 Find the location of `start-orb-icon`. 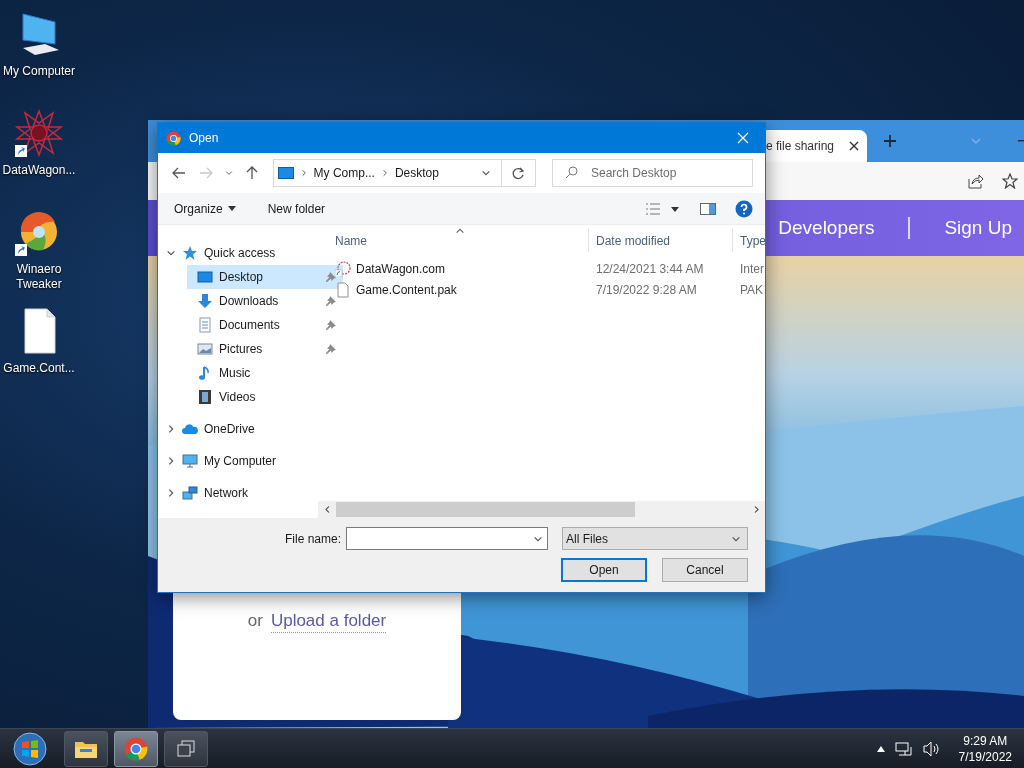

start-orb-icon is located at coordinates (30, 748).